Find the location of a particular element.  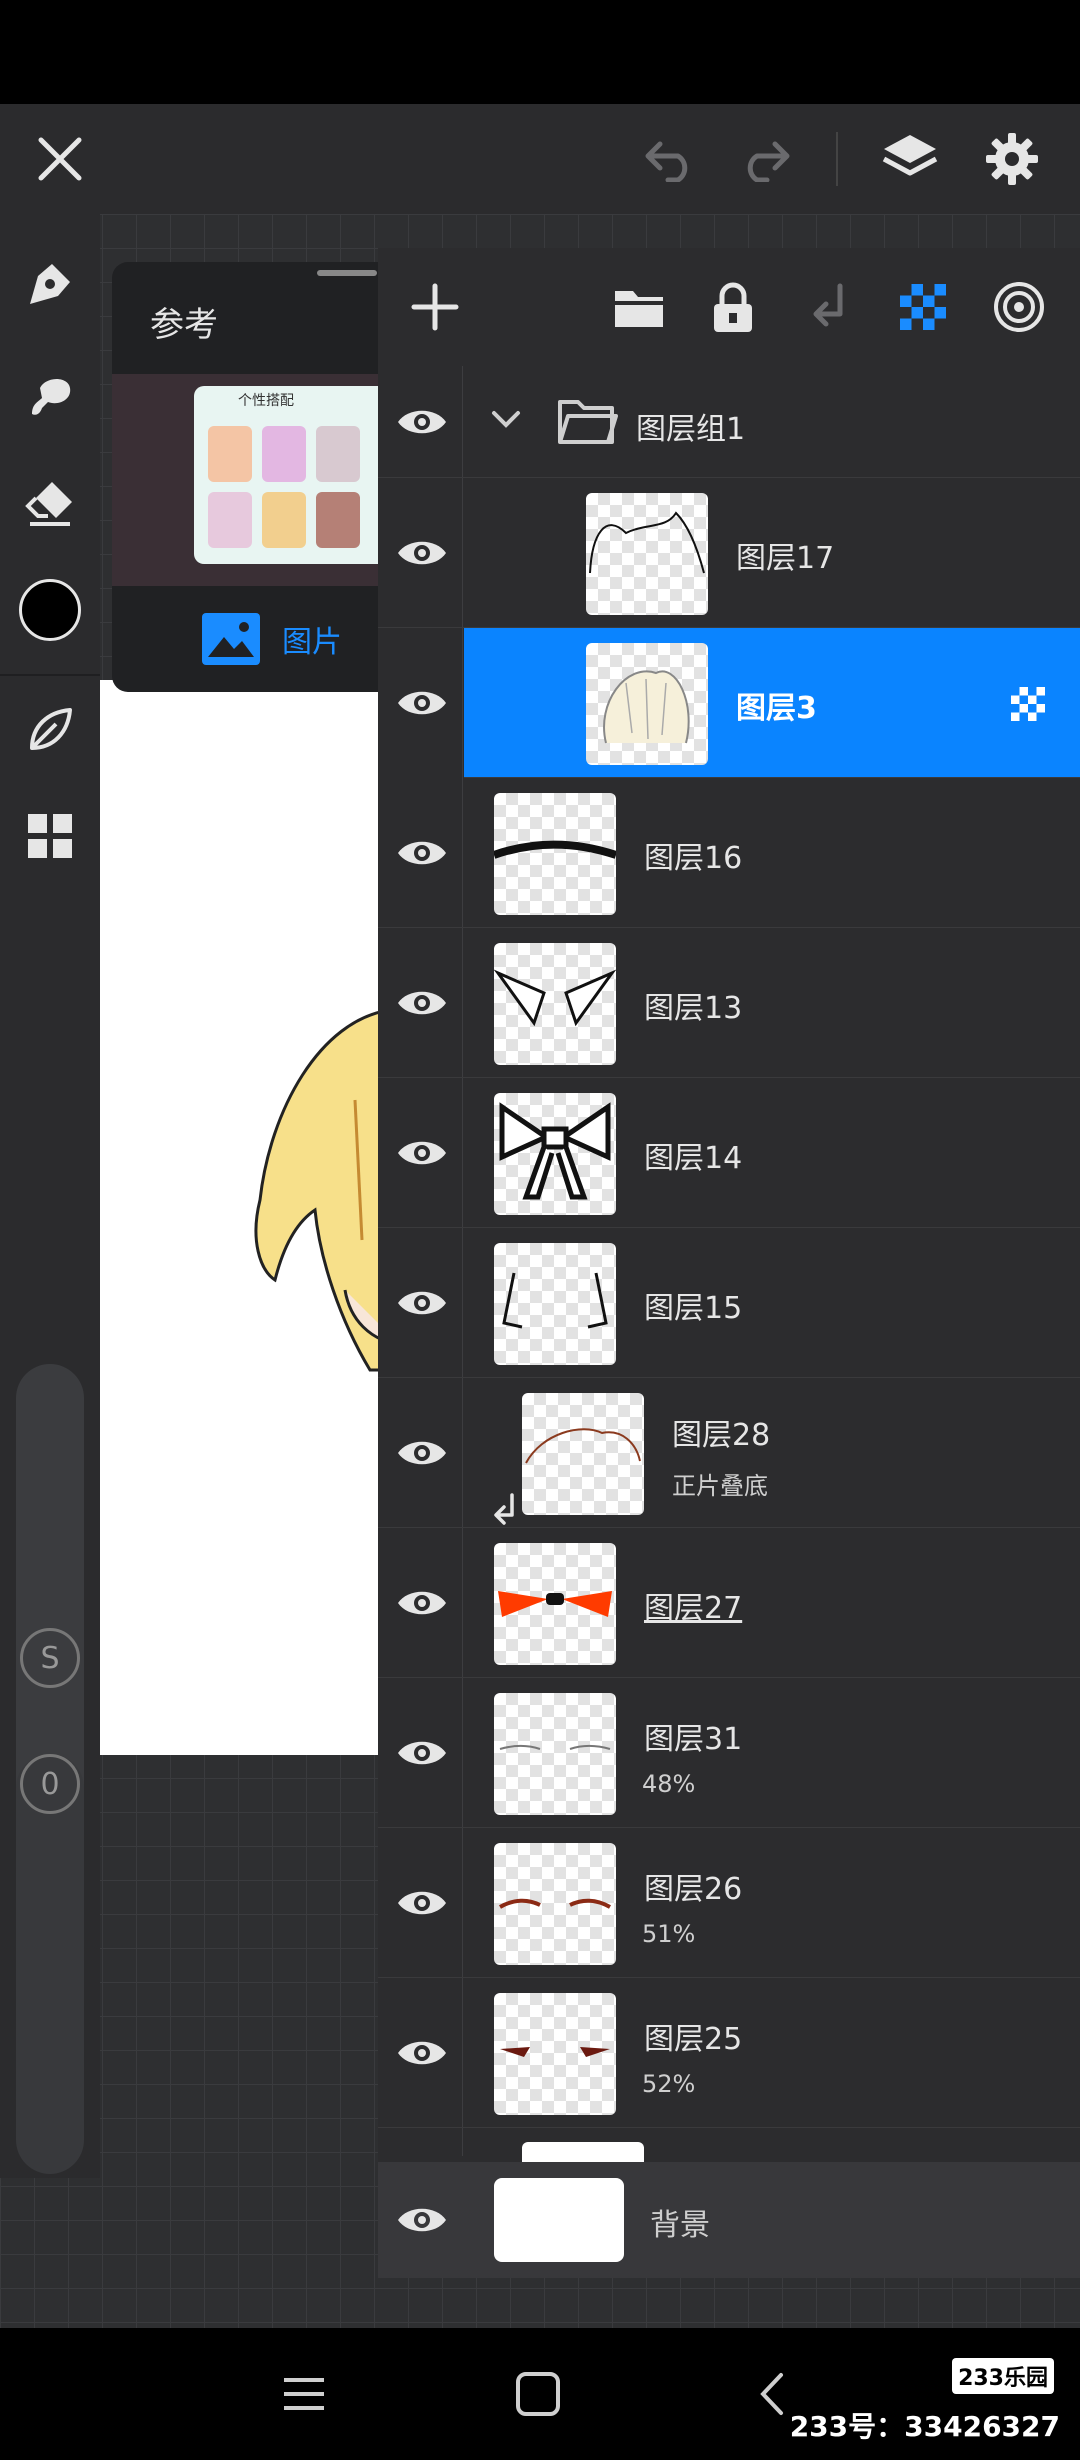

background-layer-row: 背景 is located at coordinates (729, 2220).